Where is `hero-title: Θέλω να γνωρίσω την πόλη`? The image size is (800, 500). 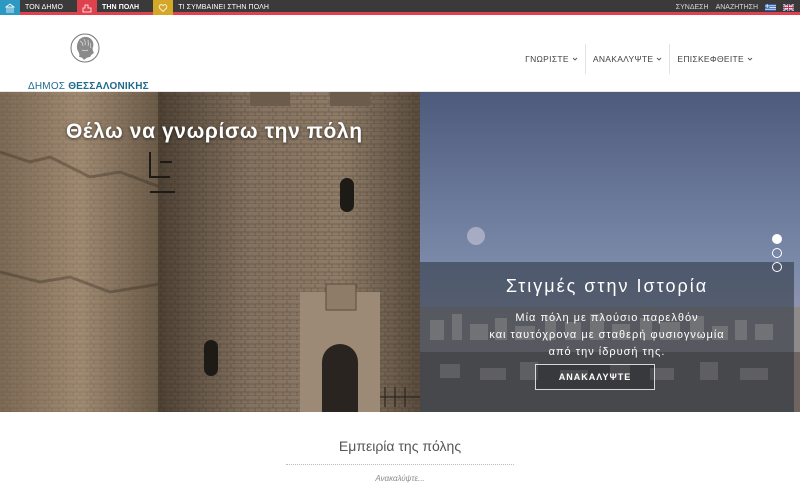 hero-title: Θέλω να γνωρίσω την πόλη is located at coordinates (214, 131).